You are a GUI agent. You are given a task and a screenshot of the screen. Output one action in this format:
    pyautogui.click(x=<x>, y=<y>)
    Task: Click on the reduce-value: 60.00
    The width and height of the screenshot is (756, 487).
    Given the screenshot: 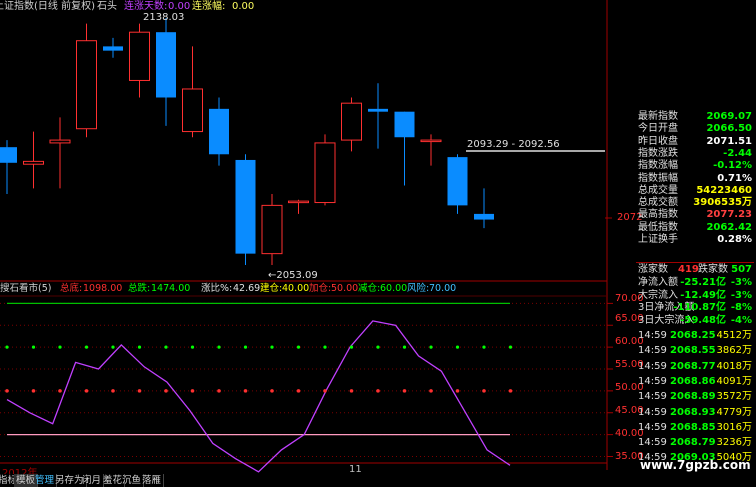 What is the action you would take?
    pyautogui.click(x=394, y=288)
    